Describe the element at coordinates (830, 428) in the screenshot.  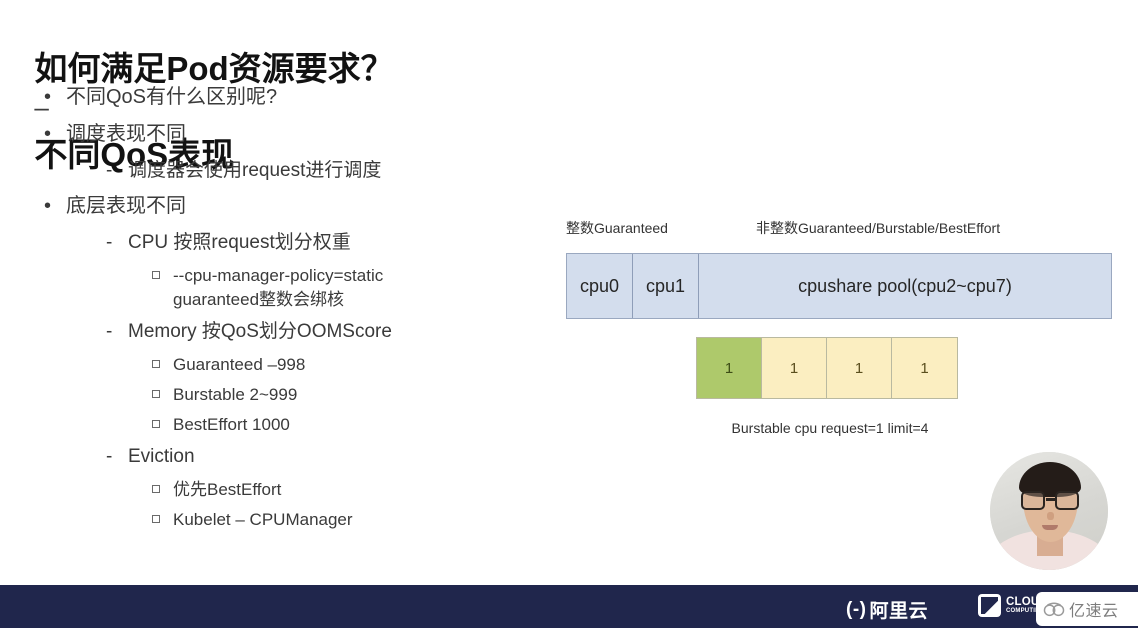
I see `burstable-caption: Burstable cpu request=1 limit=4` at that location.